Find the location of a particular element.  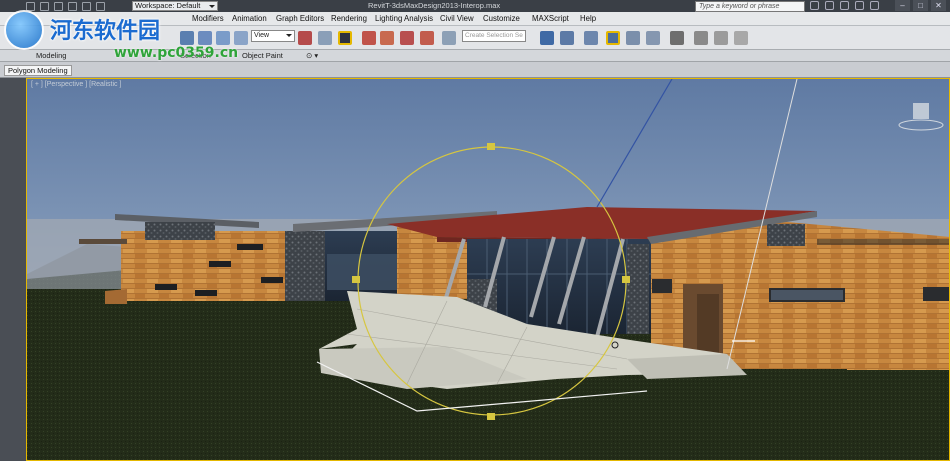

tab-object-paint: Object Paint is located at coordinates (262, 55).